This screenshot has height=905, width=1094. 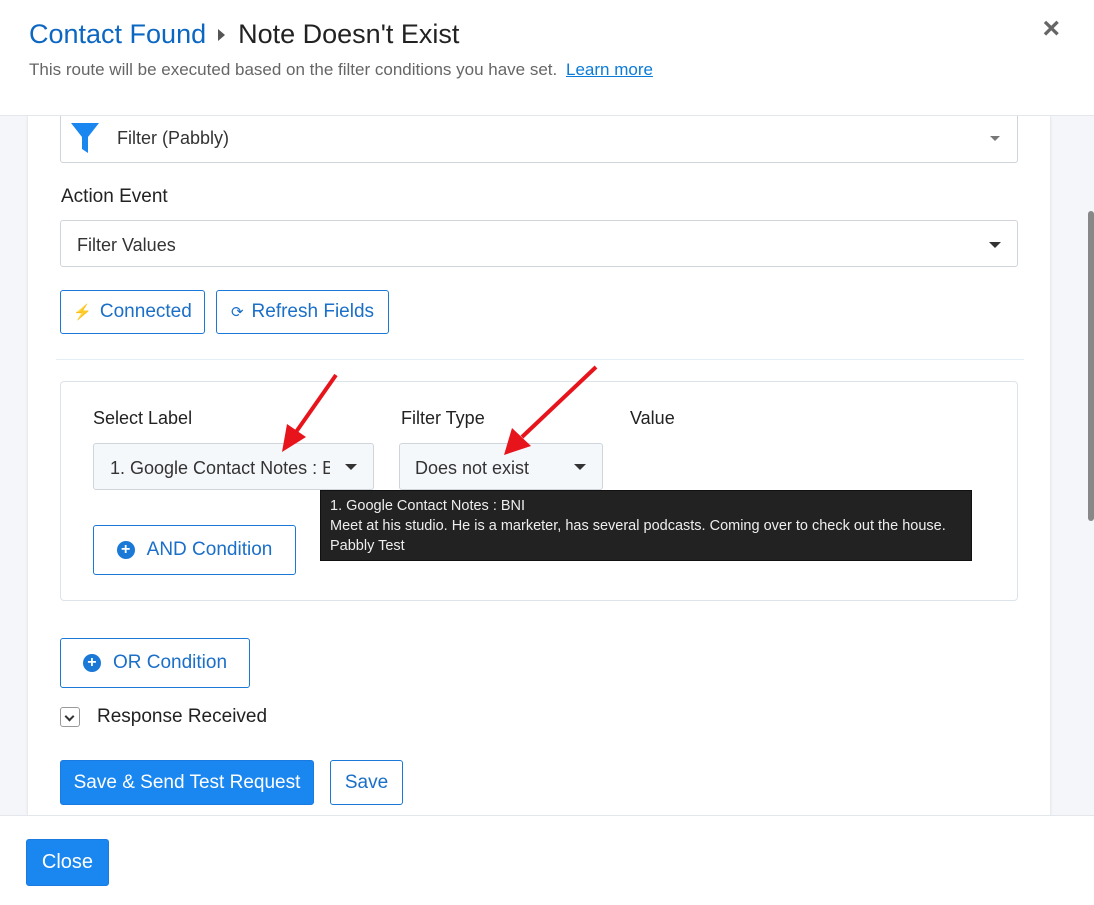 I want to click on action-event-select: Filter Values, so click(x=539, y=243).